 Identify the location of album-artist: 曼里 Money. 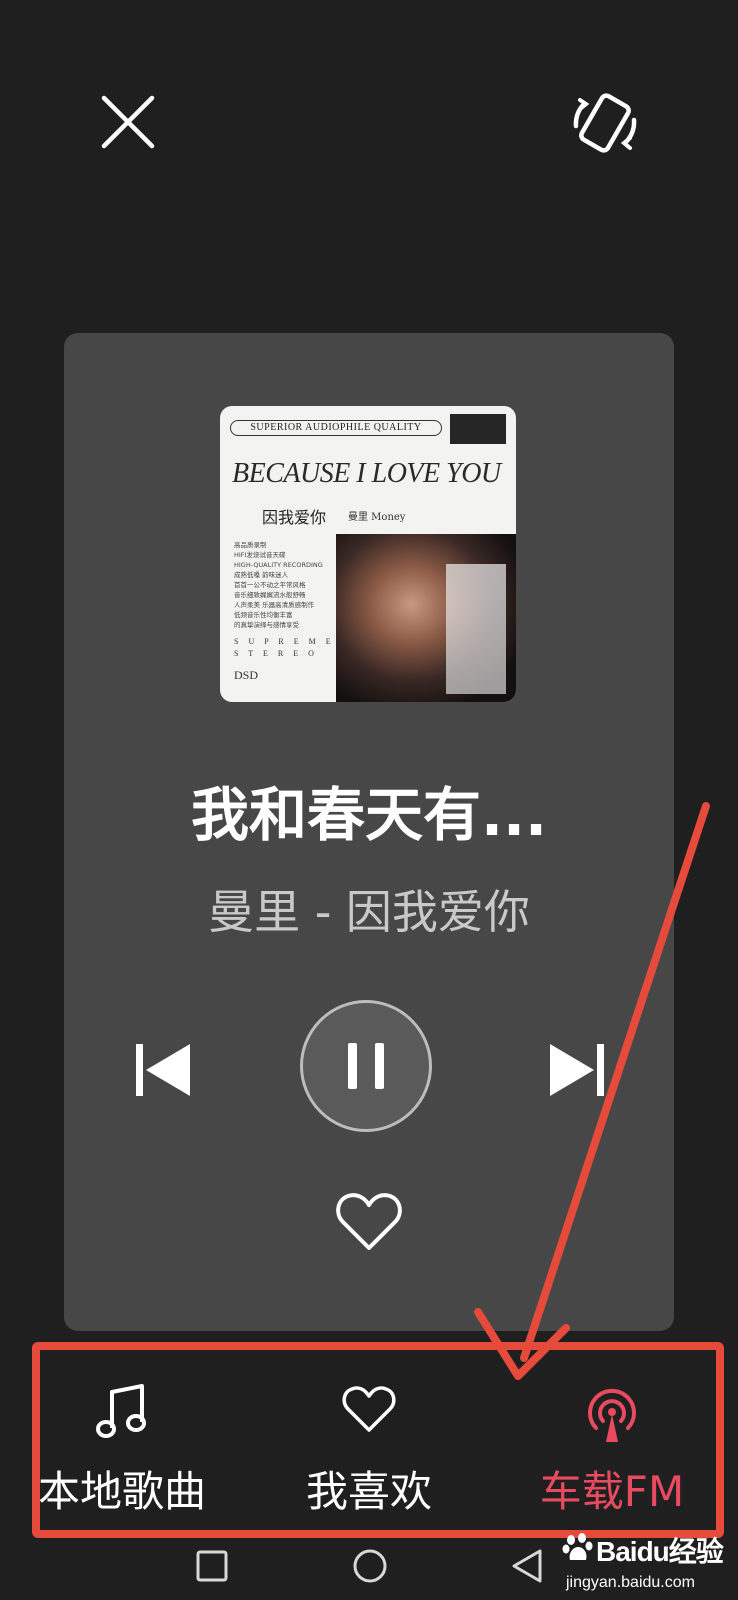
(377, 517).